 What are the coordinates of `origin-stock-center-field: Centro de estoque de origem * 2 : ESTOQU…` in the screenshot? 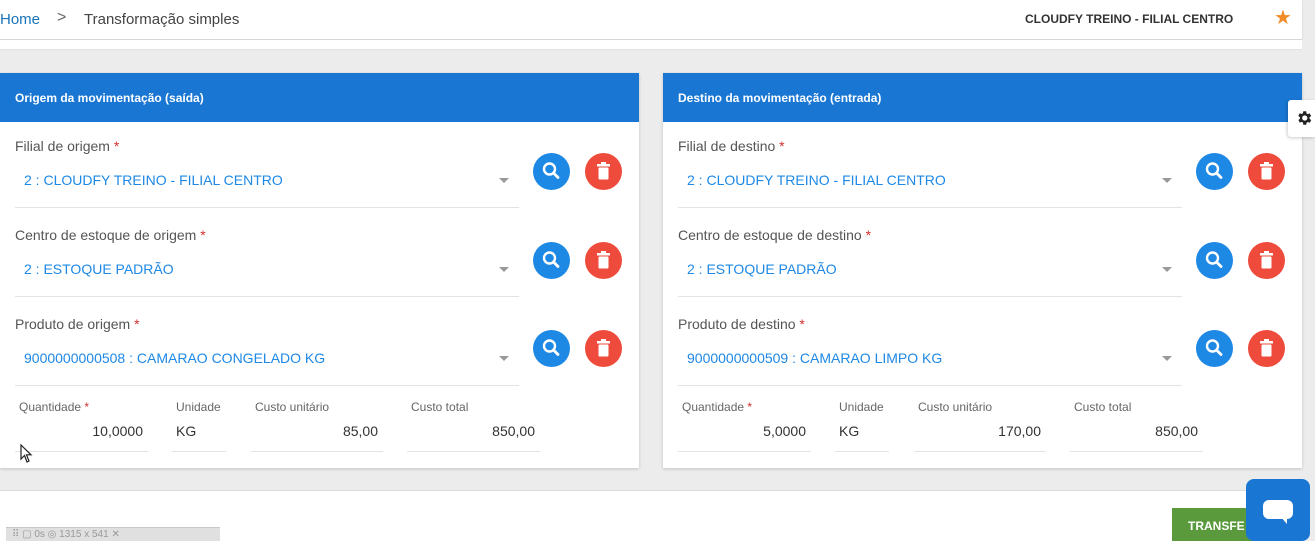 It's located at (267, 262).